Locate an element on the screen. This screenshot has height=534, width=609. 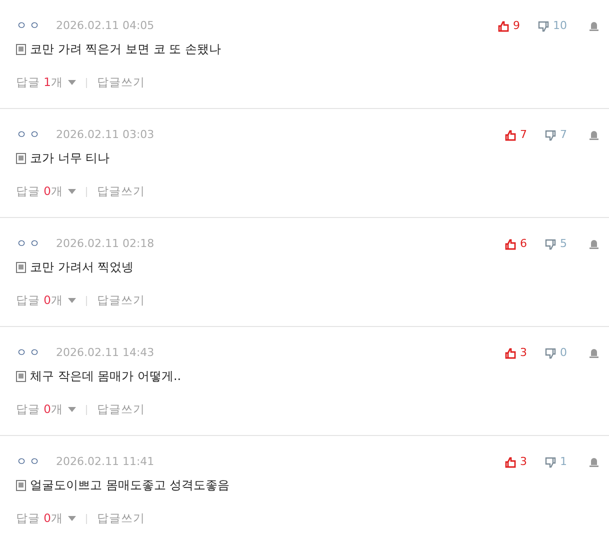
dislike-button: 10 is located at coordinates (552, 26).